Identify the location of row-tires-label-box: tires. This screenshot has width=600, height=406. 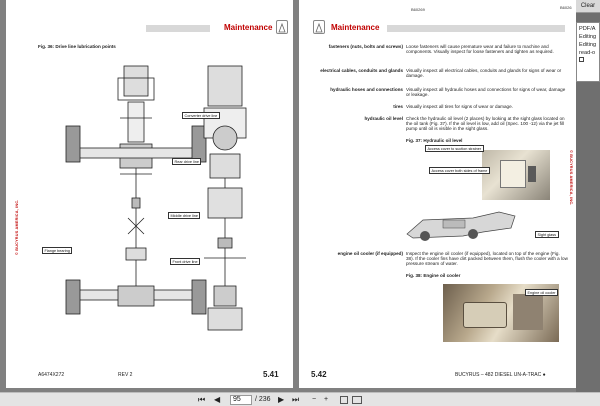
(358, 108).